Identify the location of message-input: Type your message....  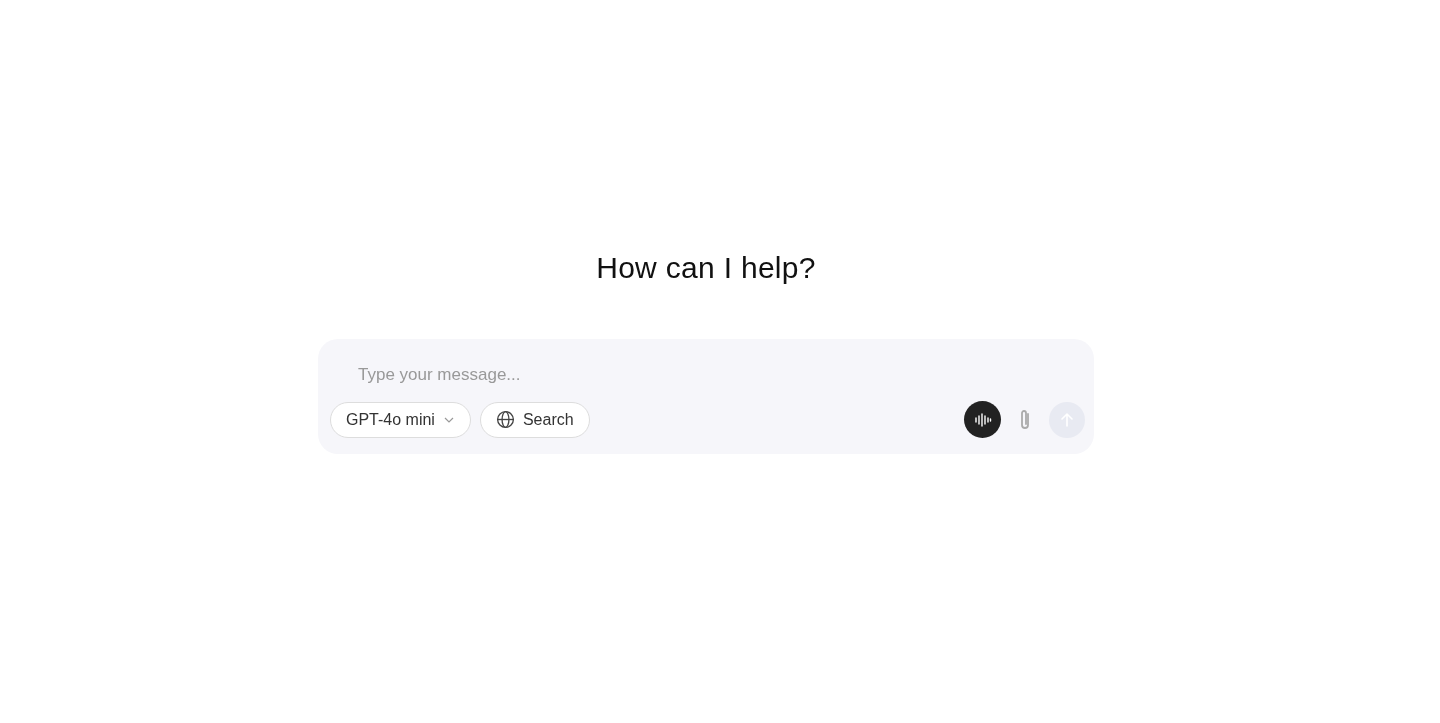
(658, 375).